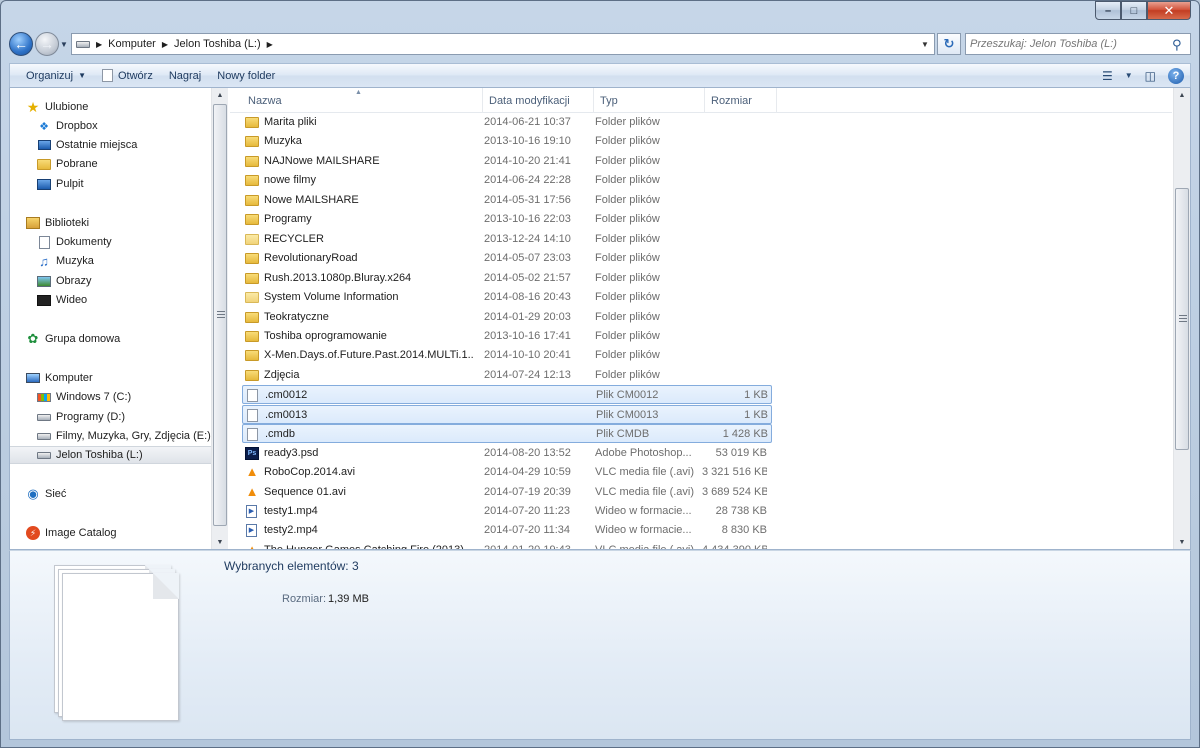  What do you see at coordinates (44, 164) in the screenshot?
I see `downloads-folder-icon` at bounding box center [44, 164].